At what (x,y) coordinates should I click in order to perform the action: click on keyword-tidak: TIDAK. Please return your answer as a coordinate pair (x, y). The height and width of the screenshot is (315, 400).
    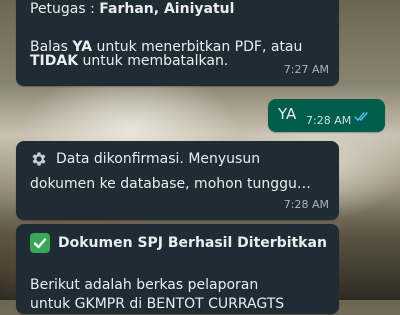
    Looking at the image, I should click on (54, 61).